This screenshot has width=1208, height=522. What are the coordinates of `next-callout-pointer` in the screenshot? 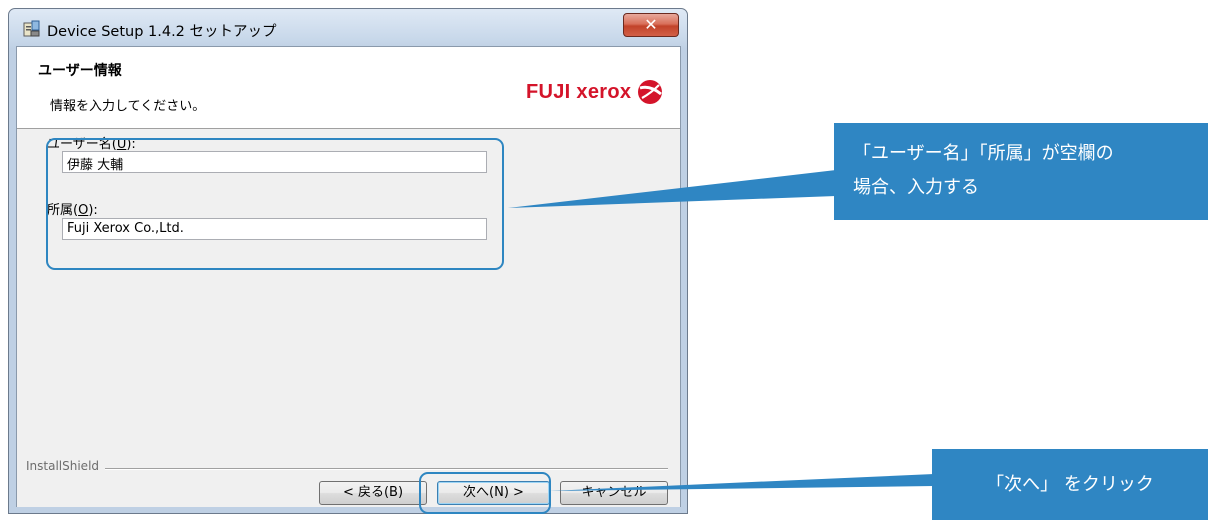 It's located at (741, 482).